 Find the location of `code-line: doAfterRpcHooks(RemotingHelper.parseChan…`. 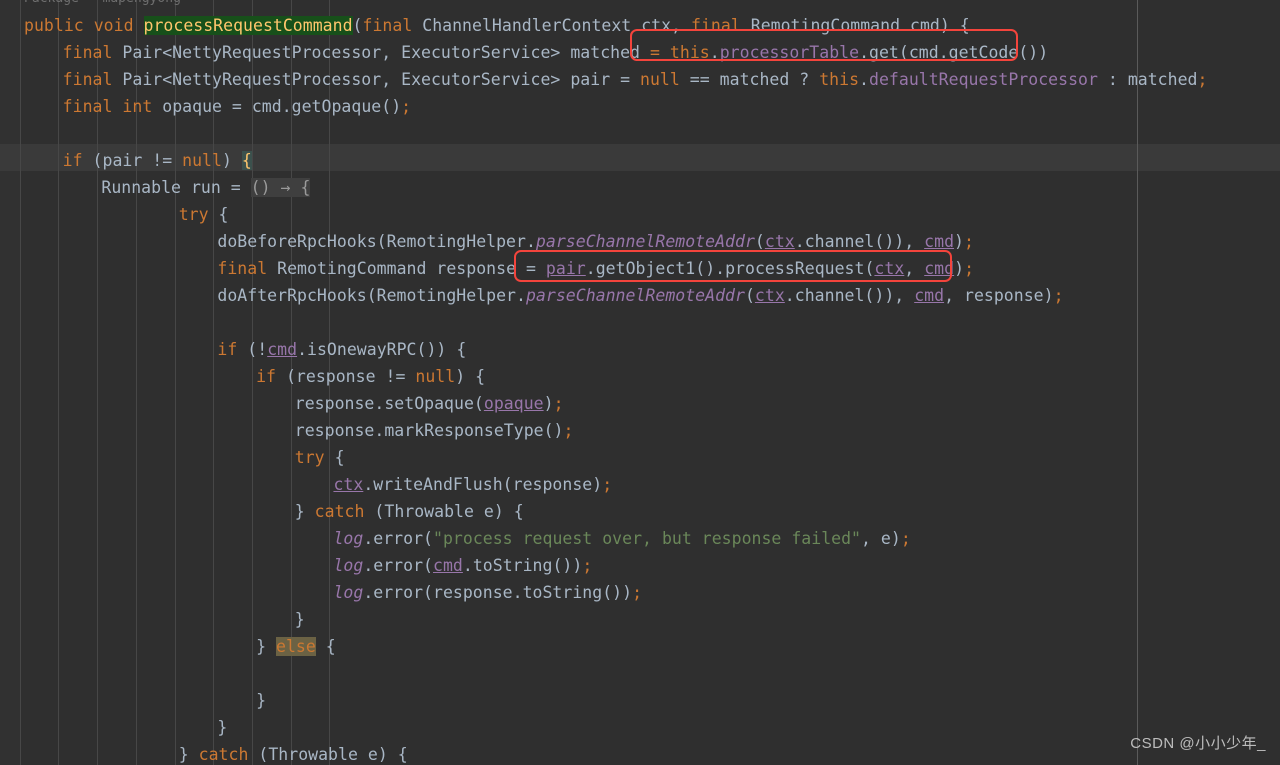

code-line: doAfterRpcHooks(RemotingHelper.parseChan… is located at coordinates (532, 295).